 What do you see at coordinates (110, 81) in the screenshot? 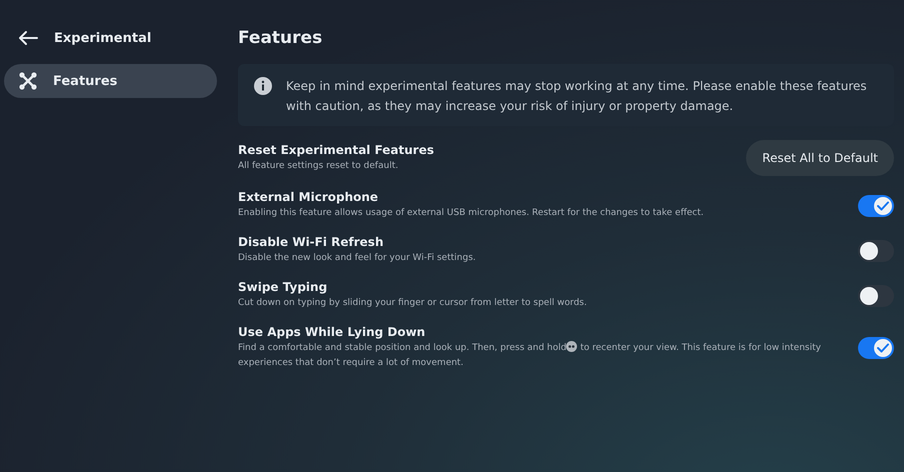
I see `sidebar-item: Features` at bounding box center [110, 81].